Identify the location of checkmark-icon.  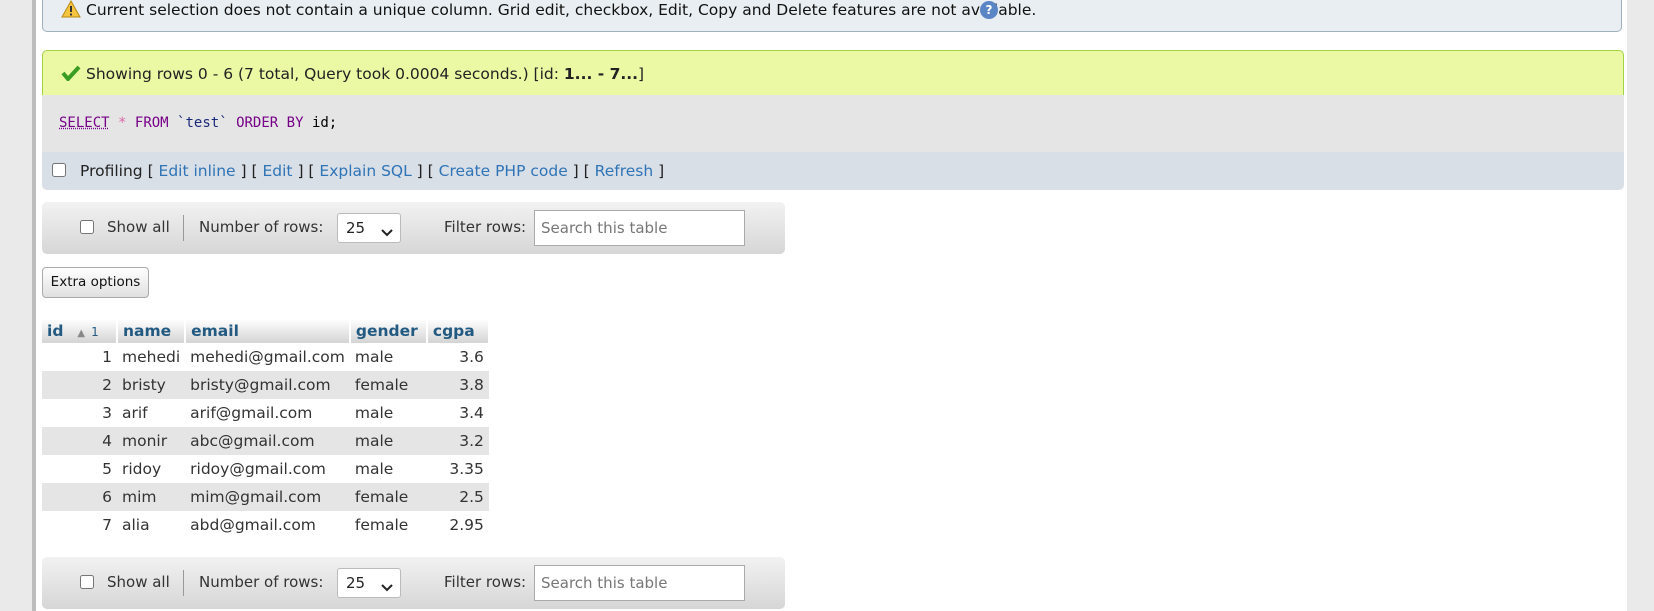
(71, 75).